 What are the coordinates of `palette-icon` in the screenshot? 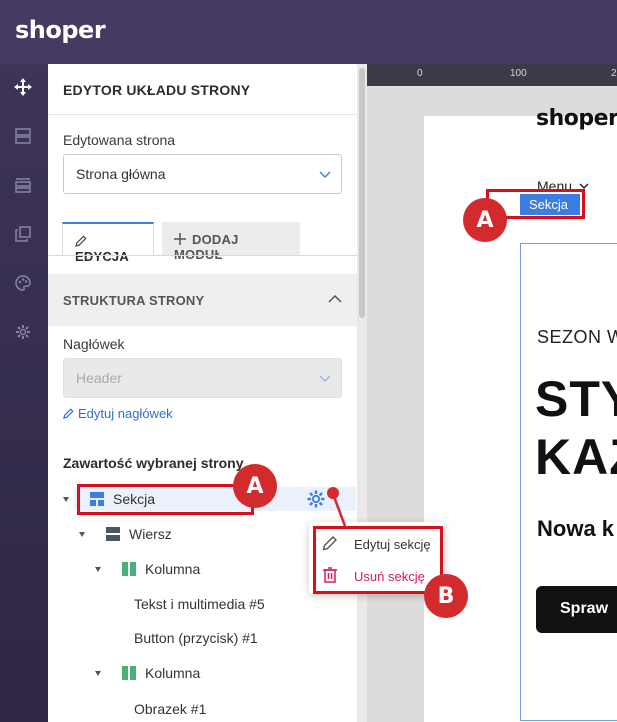 It's located at (23, 283).